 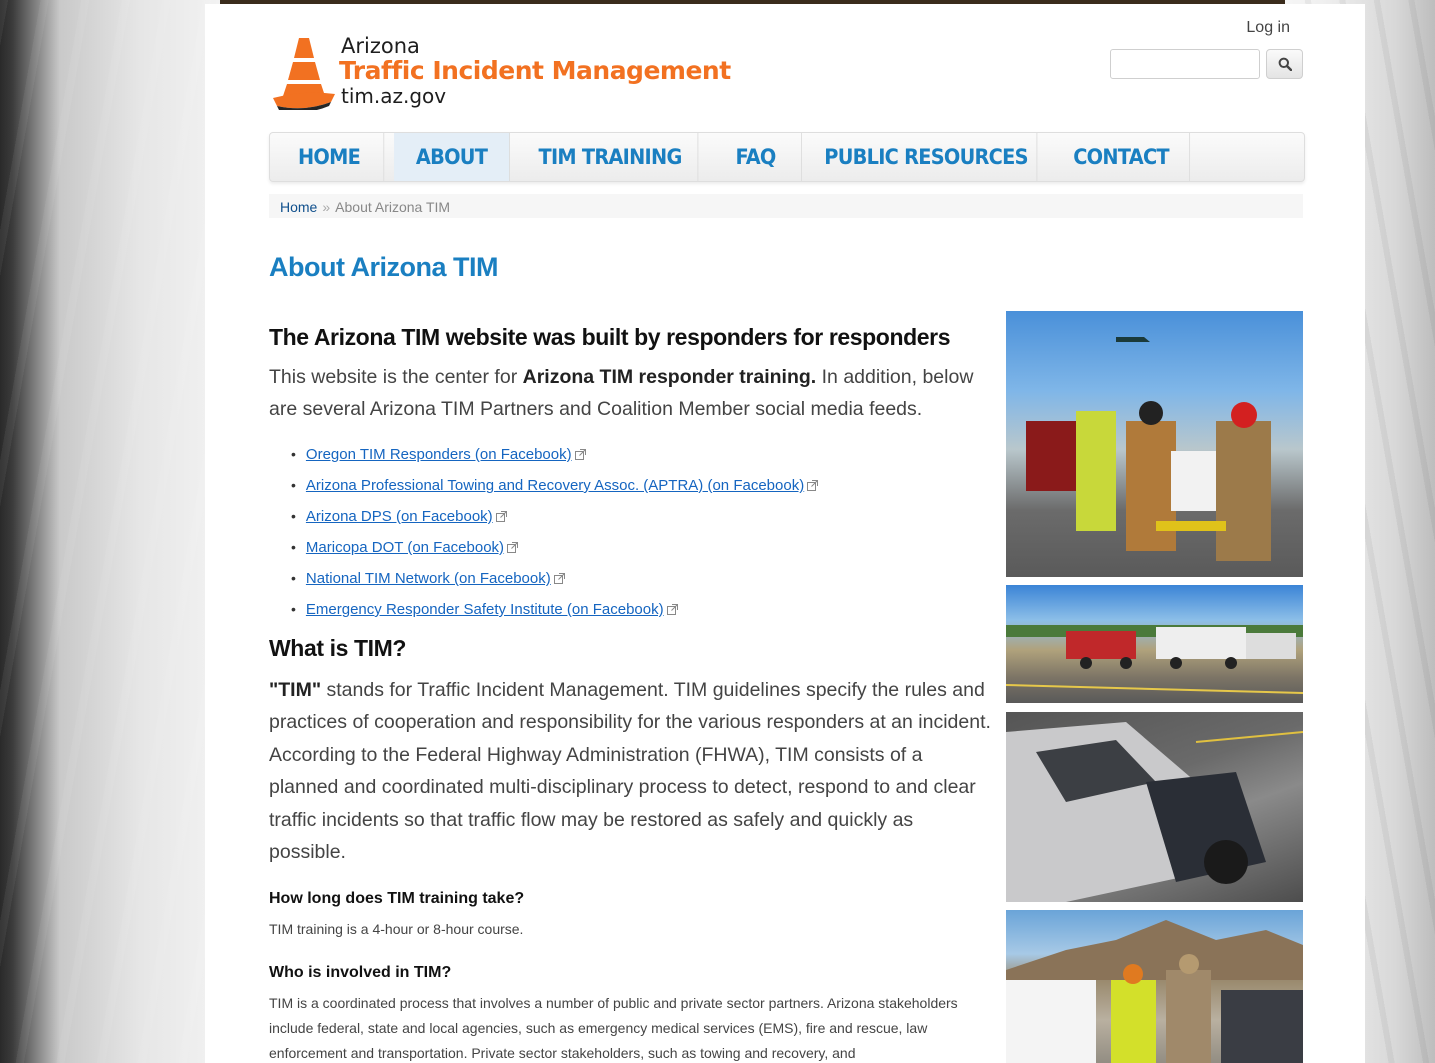 What do you see at coordinates (393, 207) in the screenshot?
I see `breadcrumb-current: About Arizona TIM` at bounding box center [393, 207].